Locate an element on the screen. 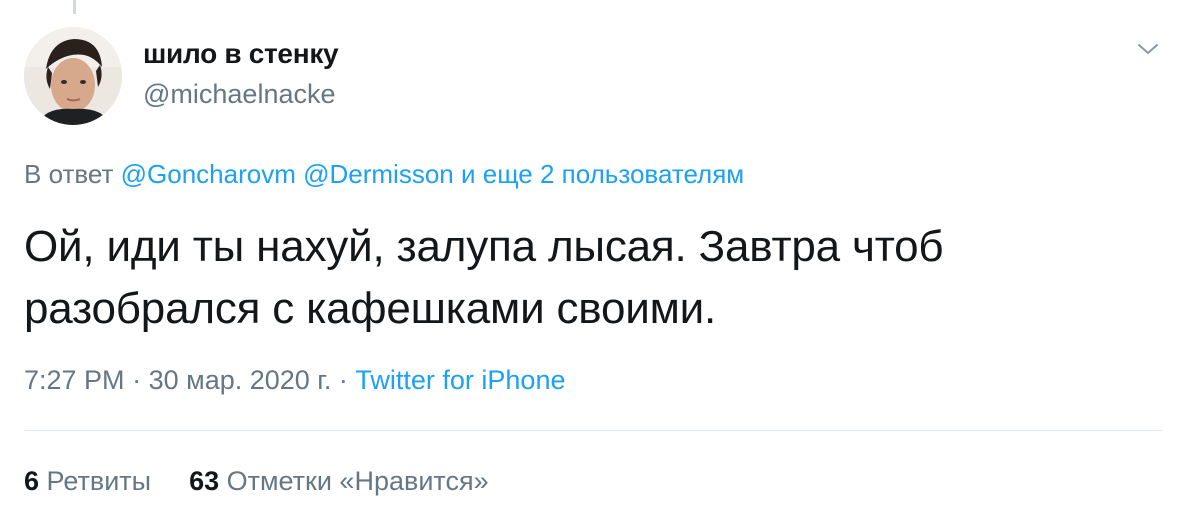 The height and width of the screenshot is (522, 1188). avatar is located at coordinates (73, 76).